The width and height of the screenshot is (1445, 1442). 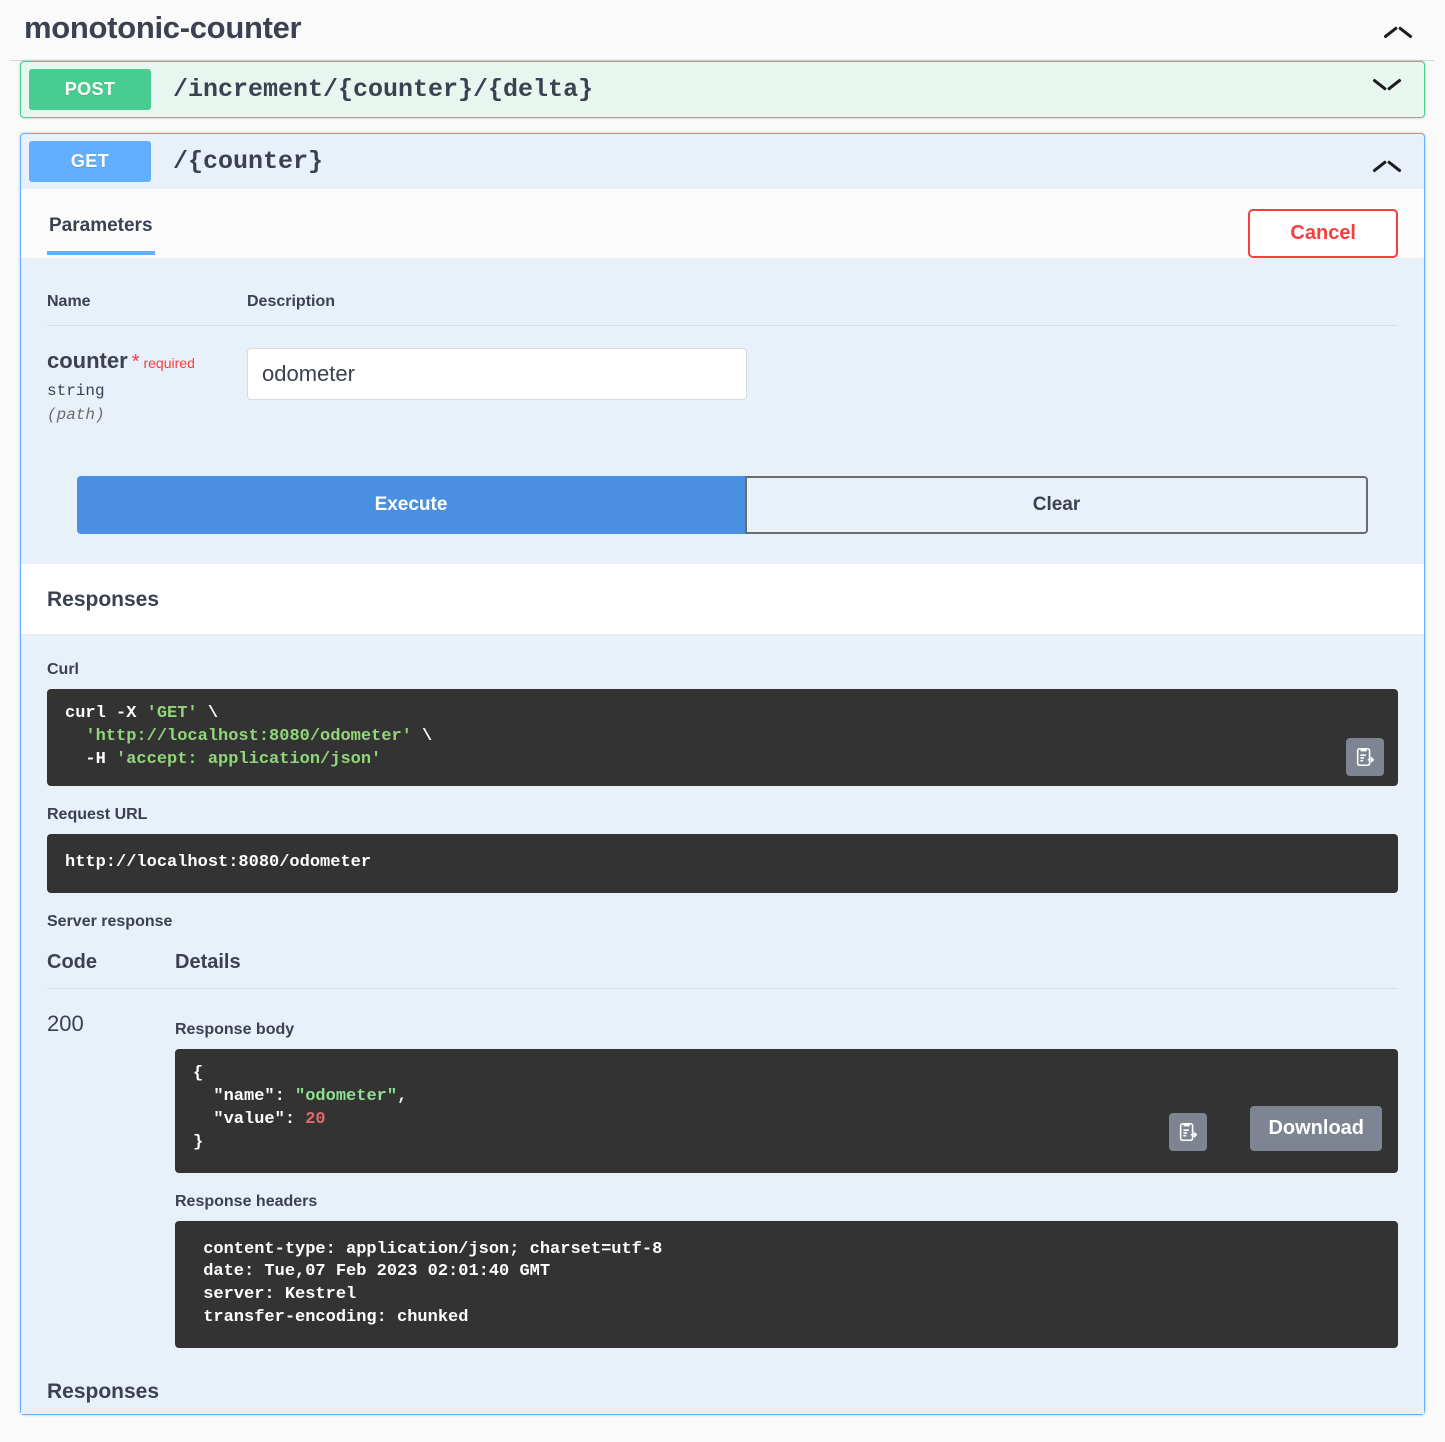 I want to click on json-comma: ,, so click(x=402, y=1096).